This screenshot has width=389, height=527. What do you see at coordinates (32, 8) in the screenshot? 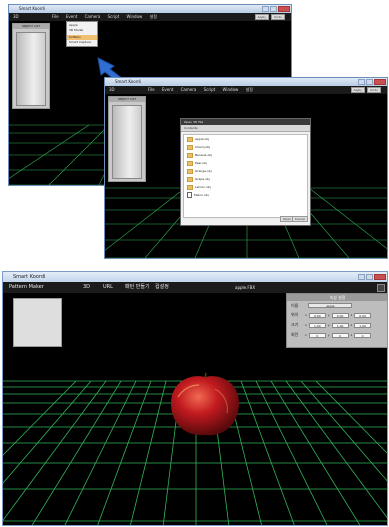
I see `back-window-title: Smart Koordi` at bounding box center [32, 8].